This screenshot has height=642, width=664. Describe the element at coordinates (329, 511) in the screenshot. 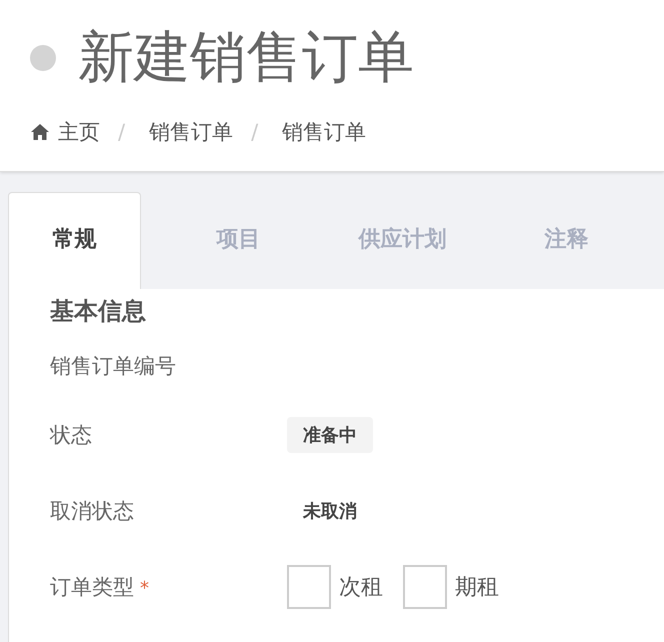

I see `field-value: 未取消` at that location.